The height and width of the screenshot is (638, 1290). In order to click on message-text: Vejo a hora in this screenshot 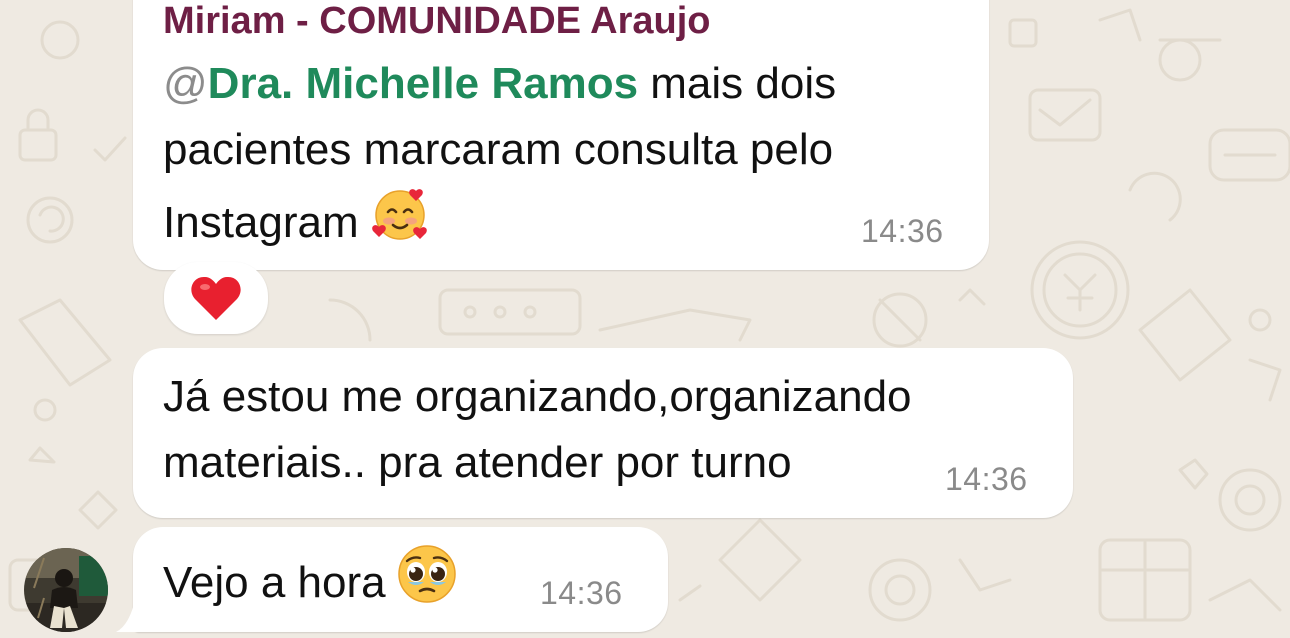, I will do `click(274, 582)`.